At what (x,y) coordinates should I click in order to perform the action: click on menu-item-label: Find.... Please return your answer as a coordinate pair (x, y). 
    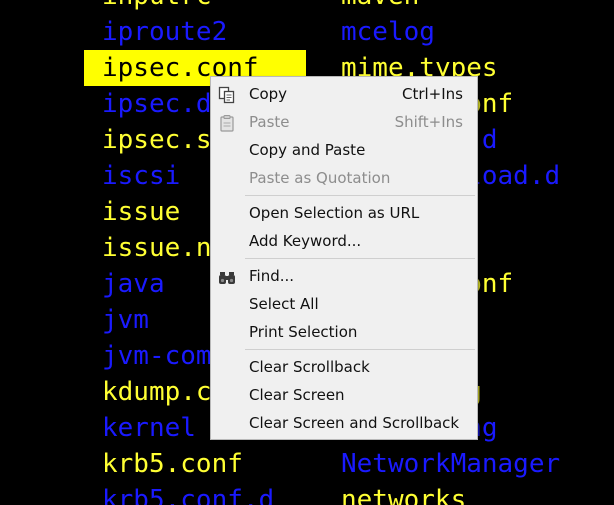
    Looking at the image, I should click on (272, 276).